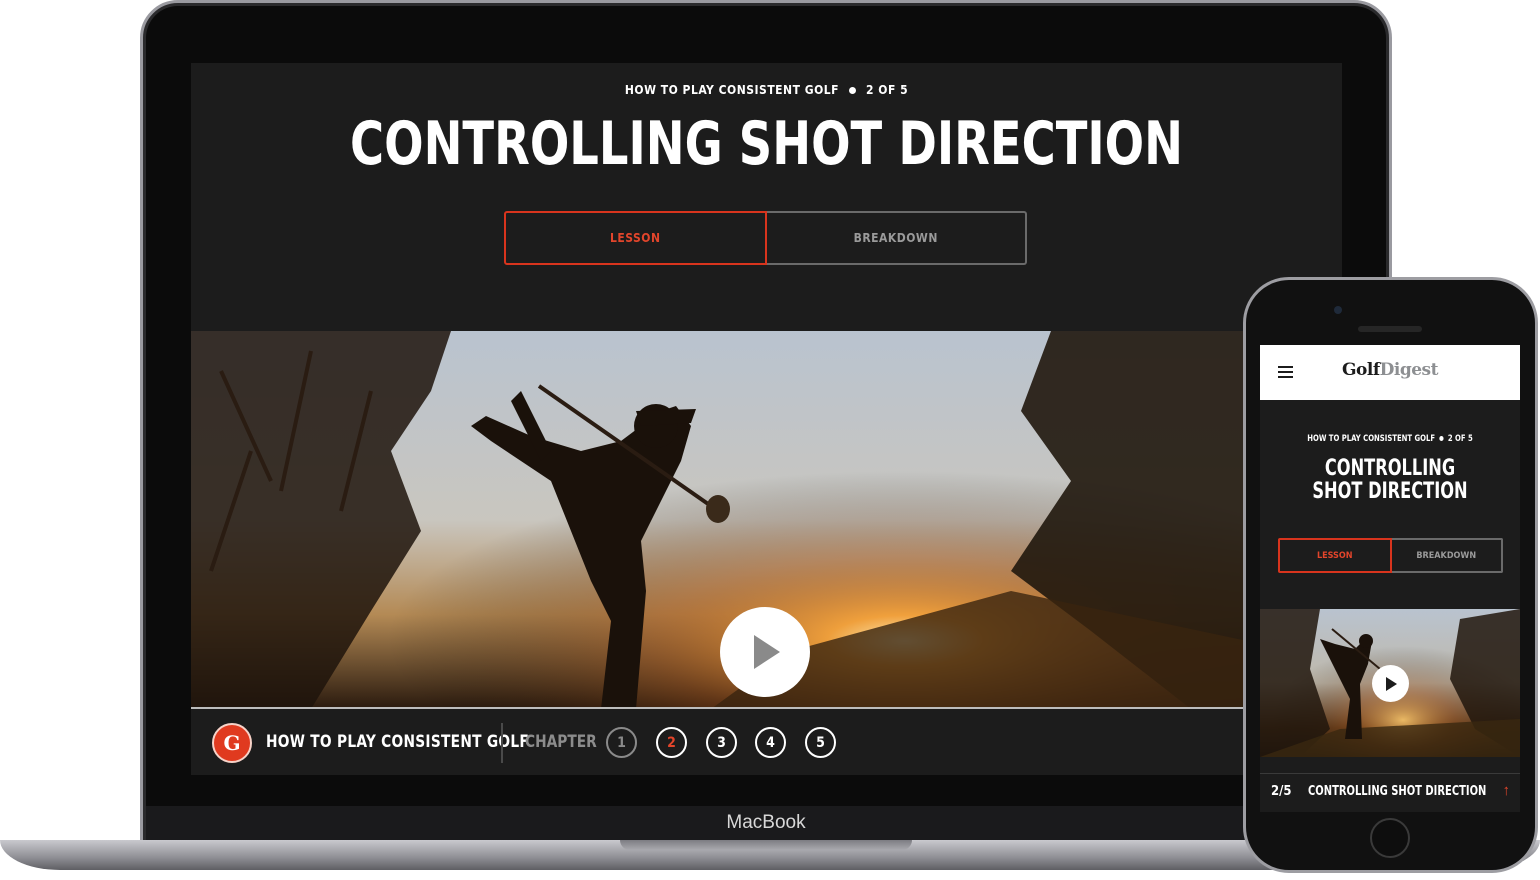 The image size is (1540, 880). I want to click on phone-camera, so click(1338, 310).